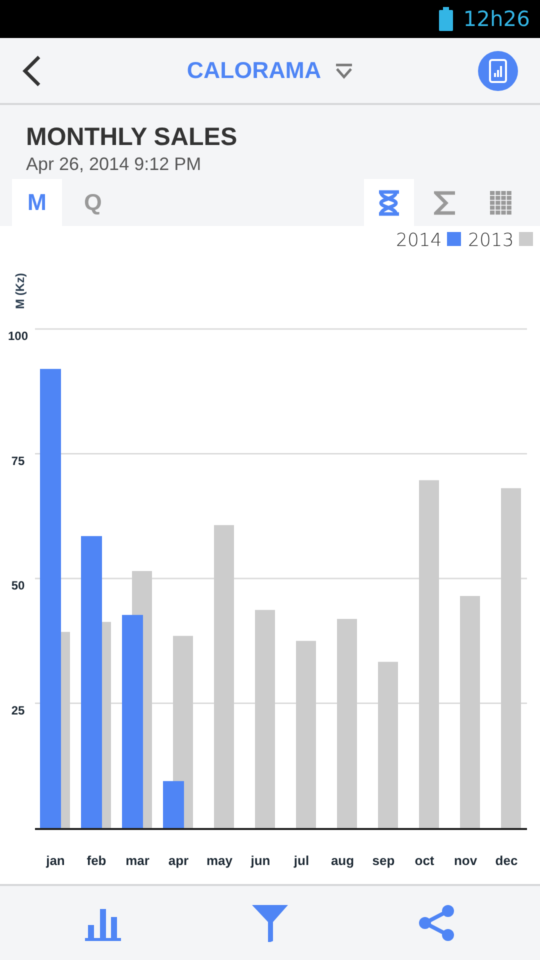 This screenshot has height=960, width=540. What do you see at coordinates (32, 70) in the screenshot?
I see `back-button` at bounding box center [32, 70].